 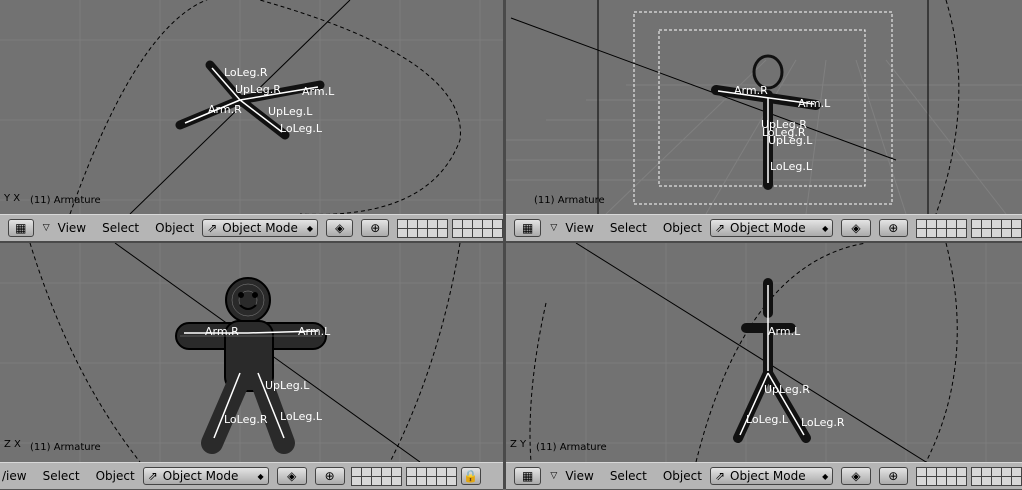 I want to click on axis-indicator: Z Y, so click(x=518, y=444).